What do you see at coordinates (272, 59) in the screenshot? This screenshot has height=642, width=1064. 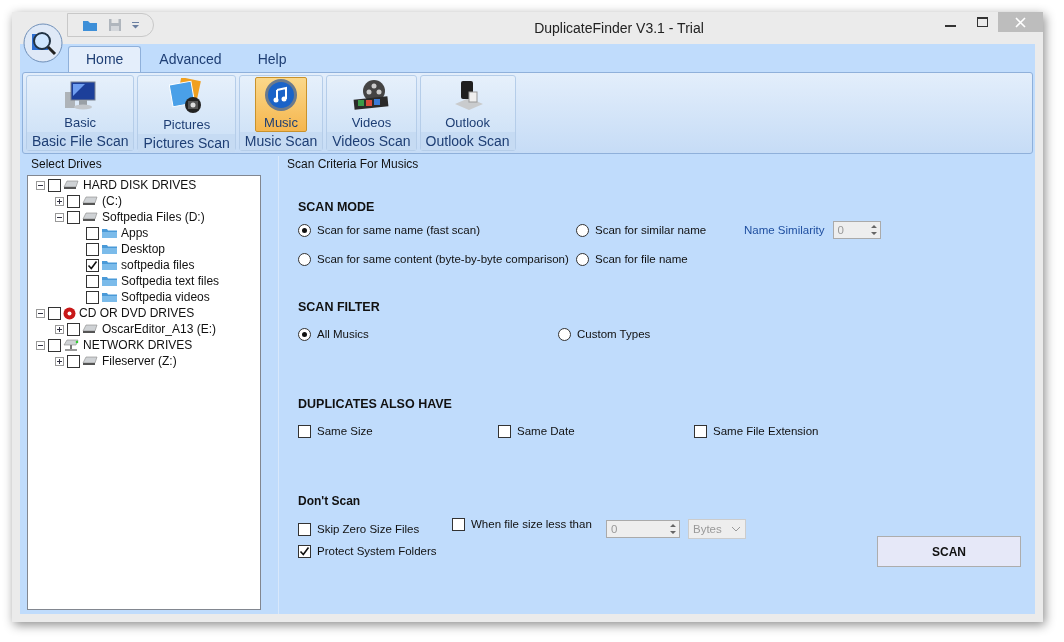 I see `ribbon-tab: Help` at bounding box center [272, 59].